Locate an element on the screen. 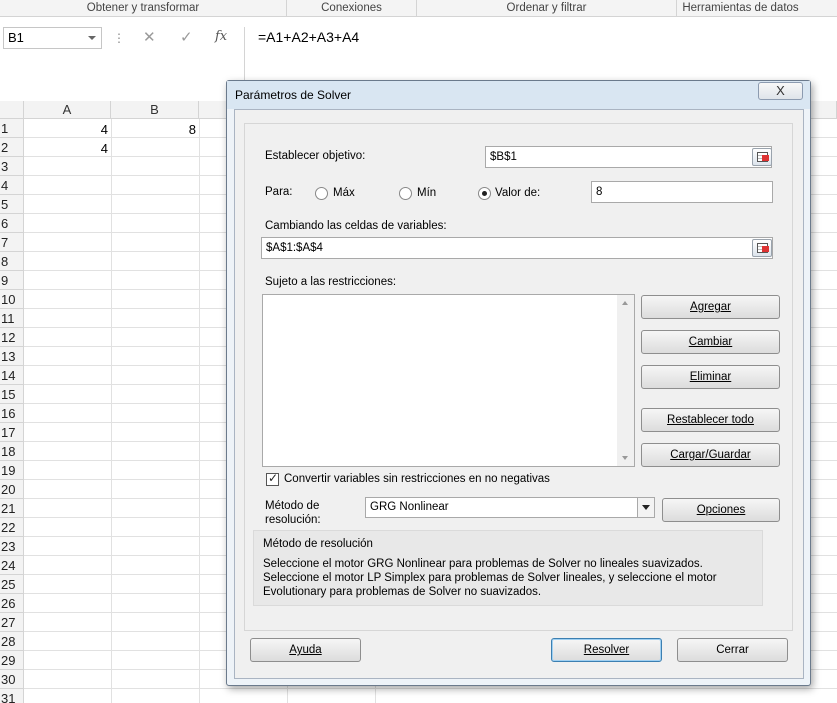  row-header: 8 is located at coordinates (12, 261).